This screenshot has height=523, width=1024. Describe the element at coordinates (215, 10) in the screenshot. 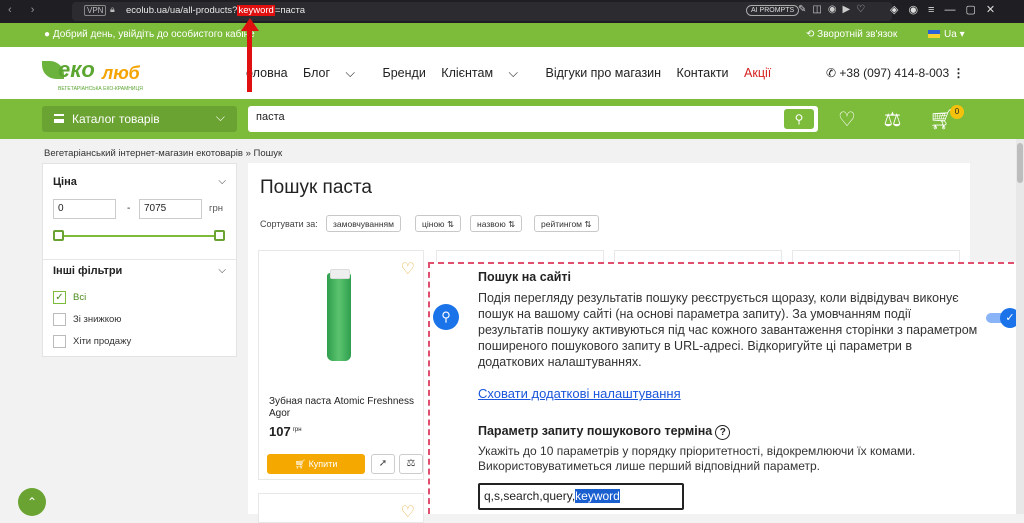

I see `url-text: ecolub.ua/ua/all-products?keyword=паста` at that location.